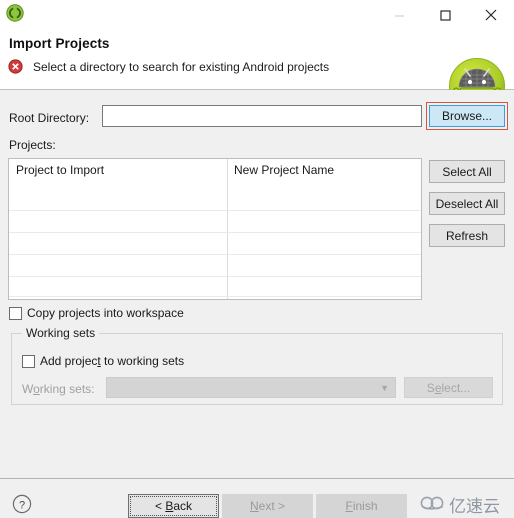  I want to click on eclipse-icon, so click(15, 13).